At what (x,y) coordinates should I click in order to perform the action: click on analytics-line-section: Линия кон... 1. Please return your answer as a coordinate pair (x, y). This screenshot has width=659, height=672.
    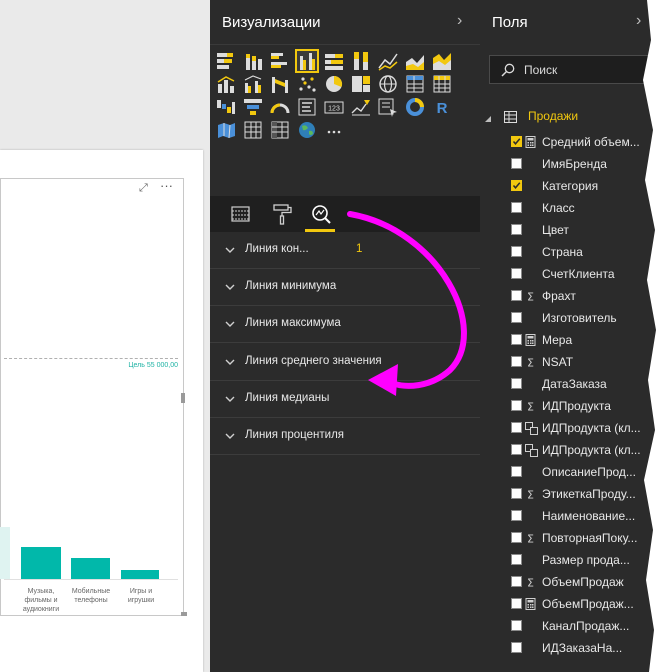
    Looking at the image, I should click on (345, 250).